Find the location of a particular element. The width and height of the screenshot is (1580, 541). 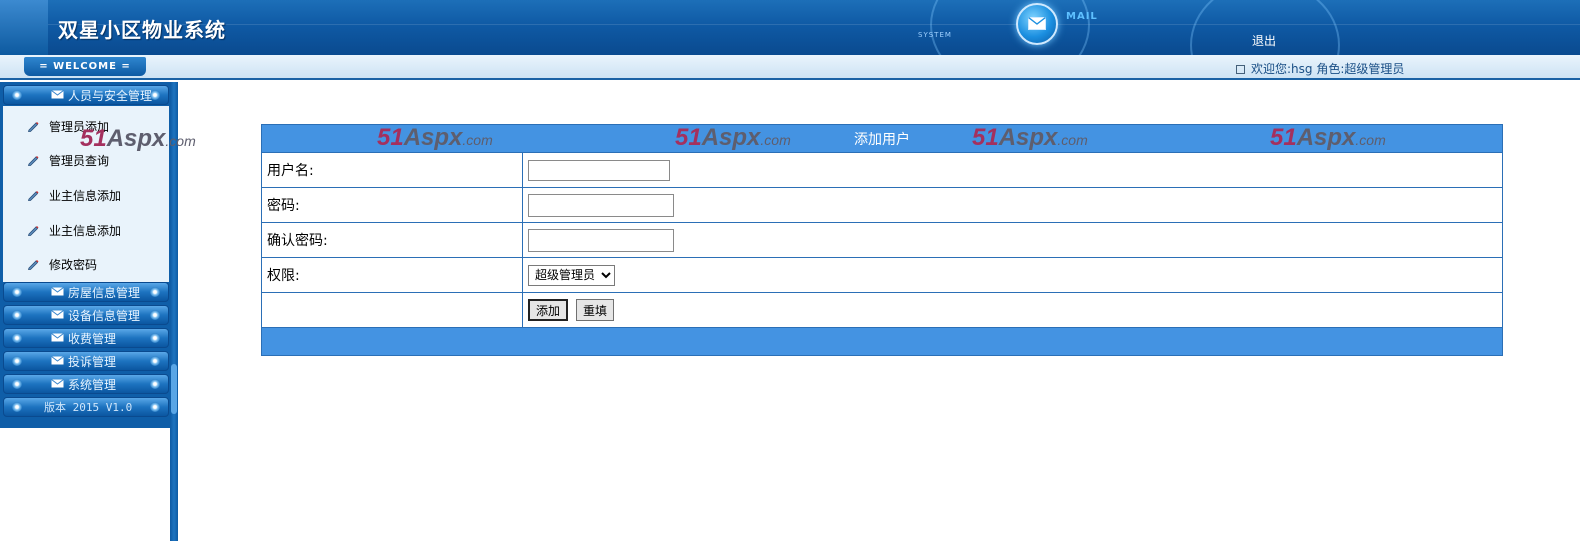

menu-group-label: 房屋信息管理 is located at coordinates (104, 293).